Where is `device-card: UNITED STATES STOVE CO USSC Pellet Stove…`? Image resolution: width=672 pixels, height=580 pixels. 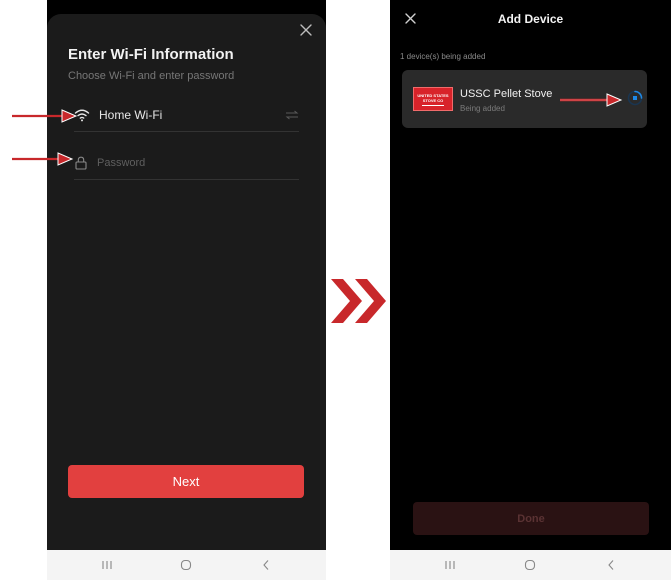
device-card: UNITED STATES STOVE CO USSC Pellet Stove… is located at coordinates (524, 99).